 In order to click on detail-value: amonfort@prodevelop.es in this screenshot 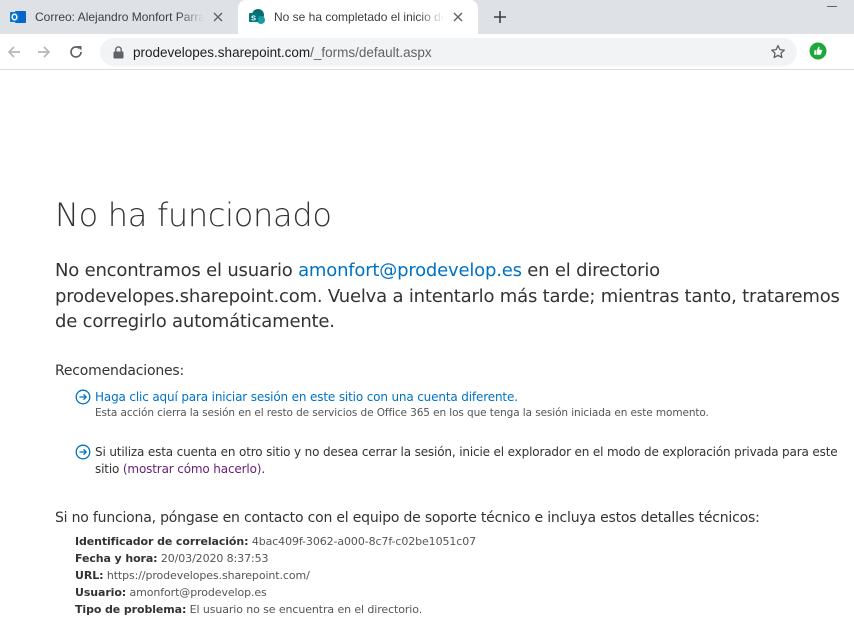, I will do `click(198, 592)`.